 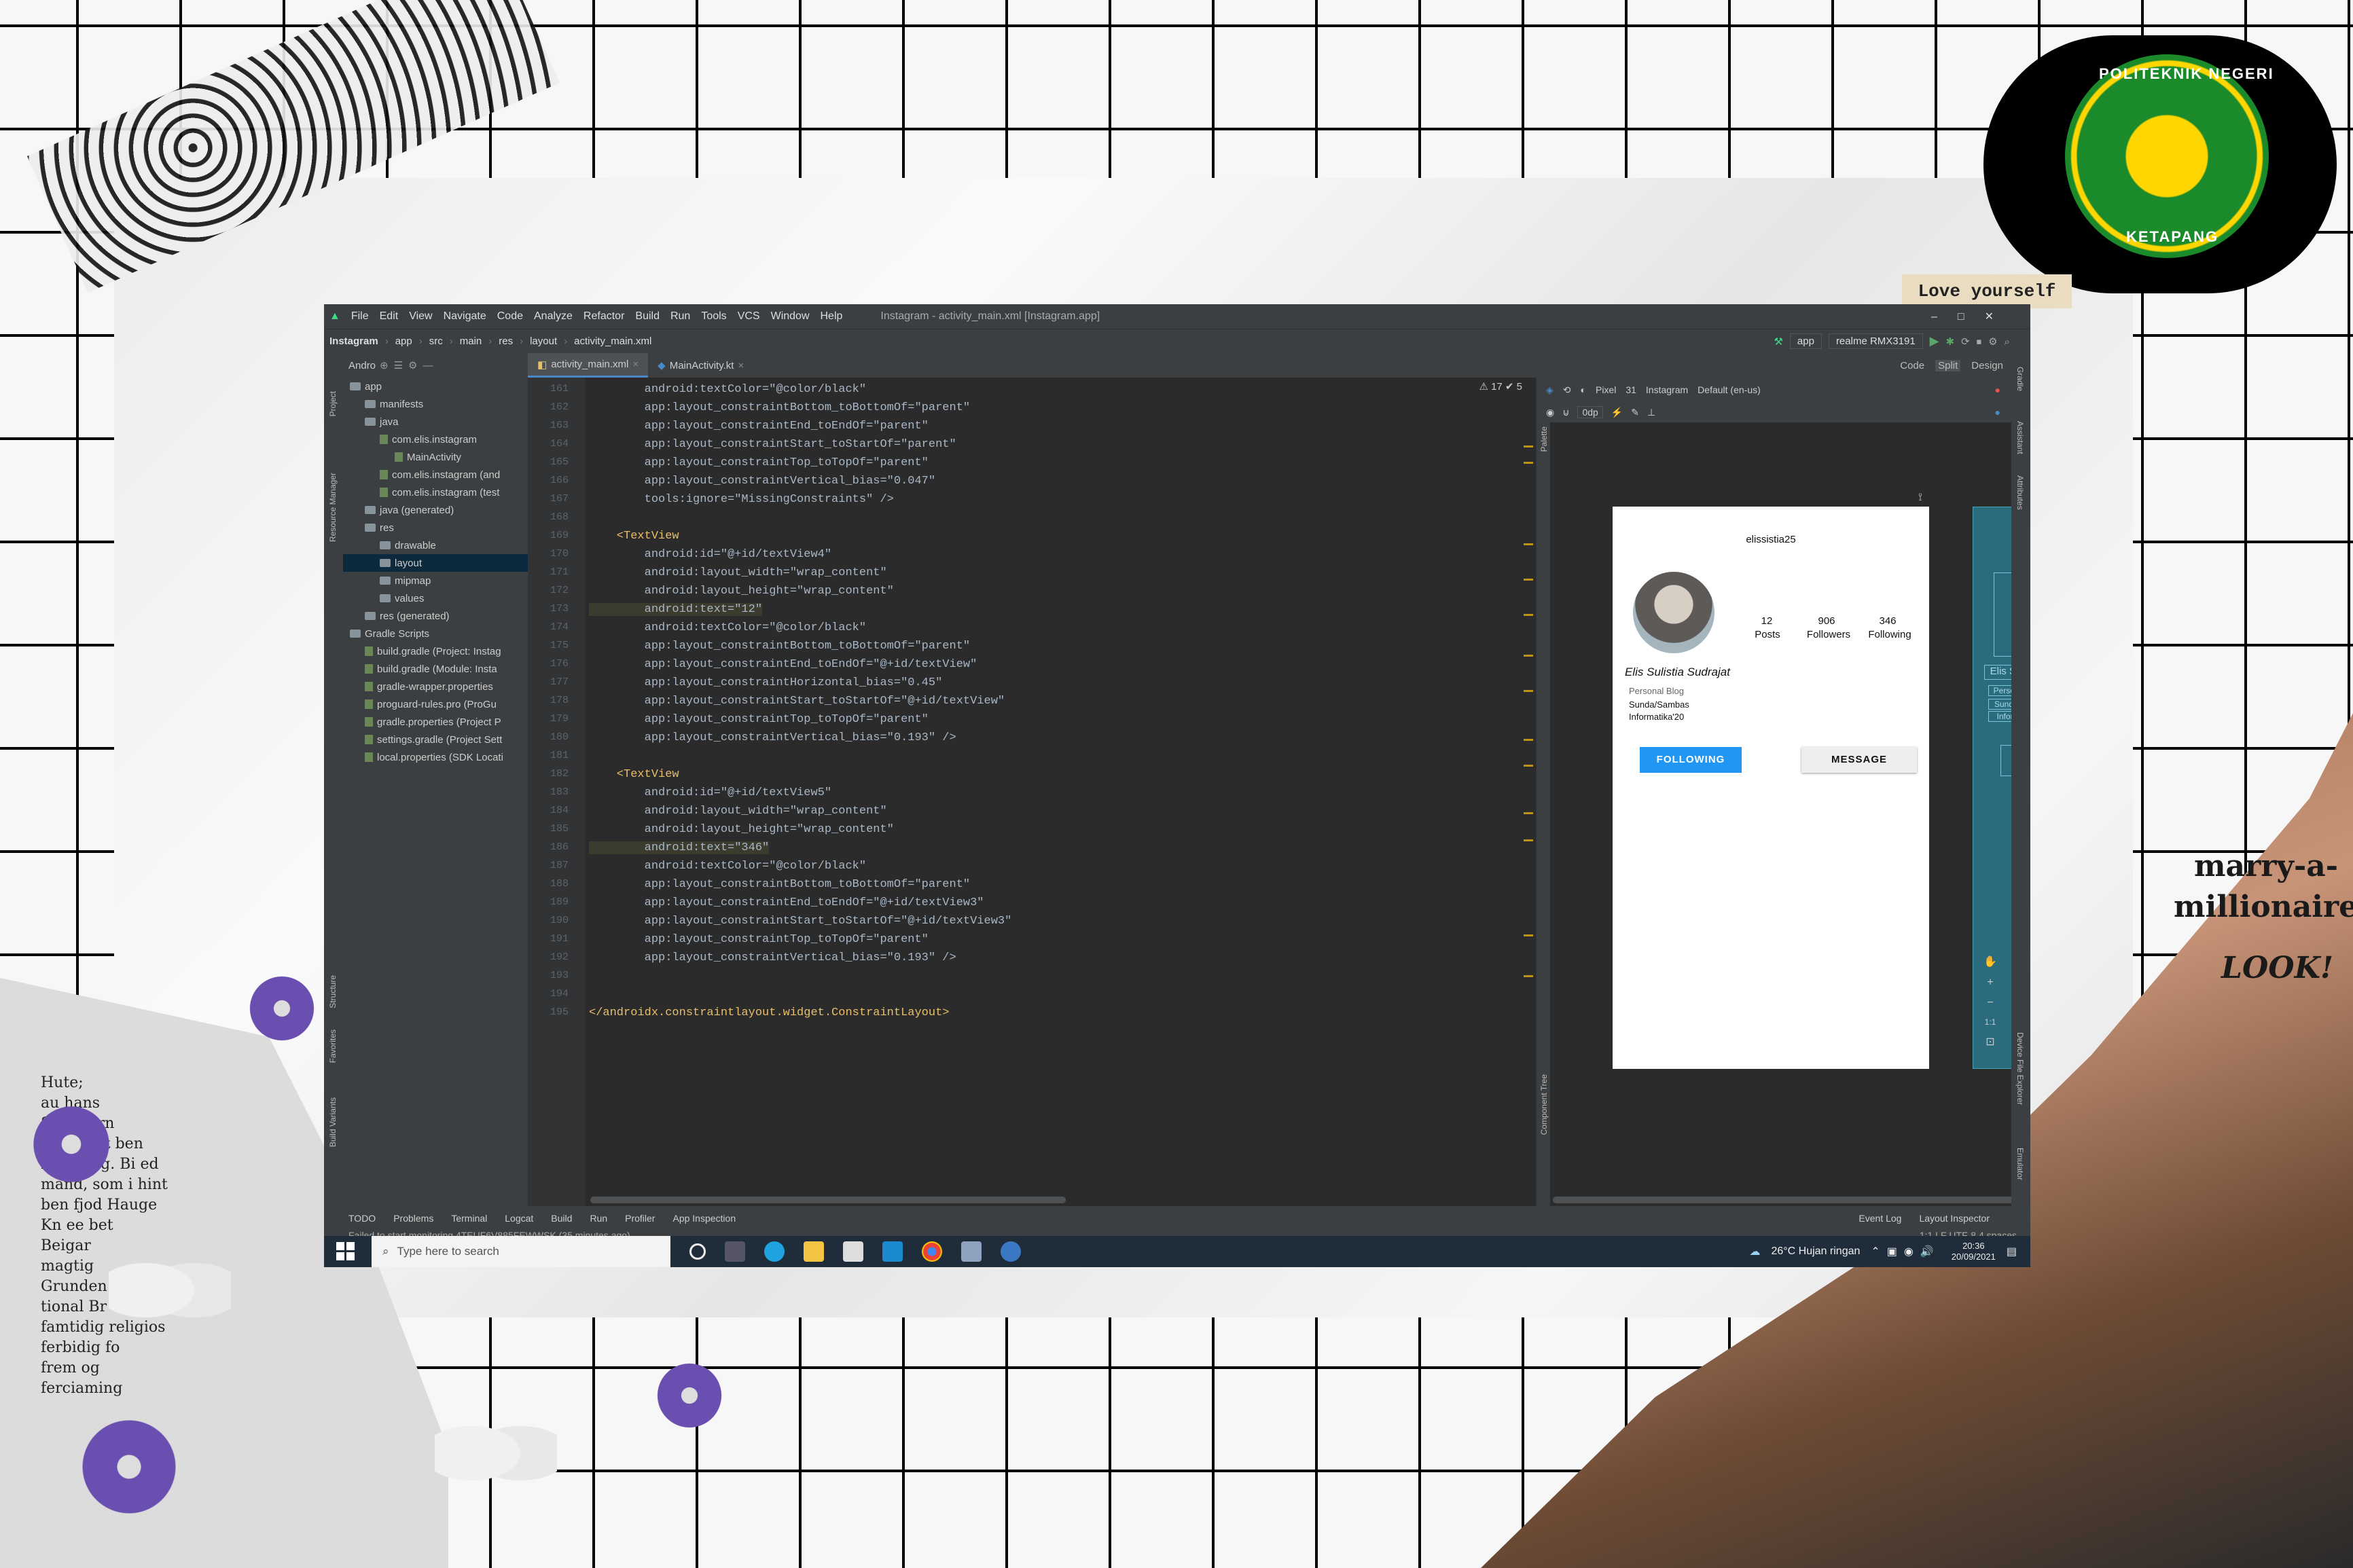 What do you see at coordinates (612, 341) in the screenshot?
I see `breadcrumb-item: activity_main.xml` at bounding box center [612, 341].